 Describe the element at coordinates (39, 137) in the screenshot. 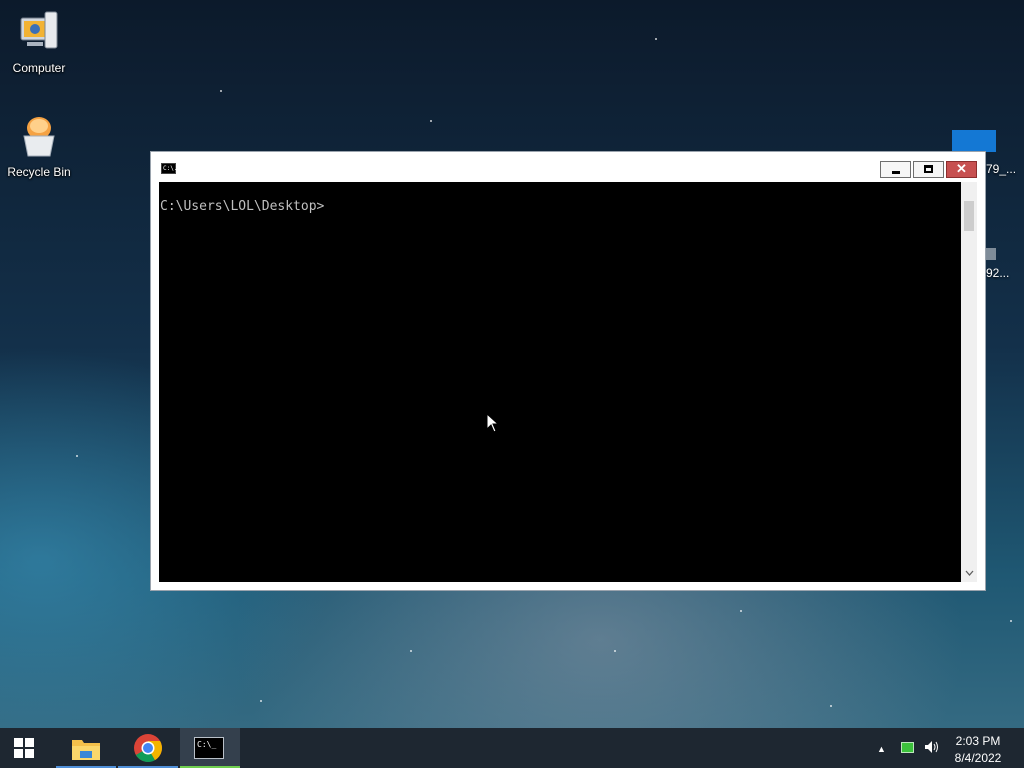

I see `recycle-bin-icon` at that location.